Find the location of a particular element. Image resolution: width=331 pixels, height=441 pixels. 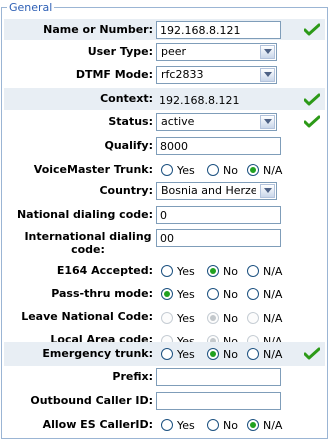

emergency-trunk-yes: Yes is located at coordinates (178, 354).